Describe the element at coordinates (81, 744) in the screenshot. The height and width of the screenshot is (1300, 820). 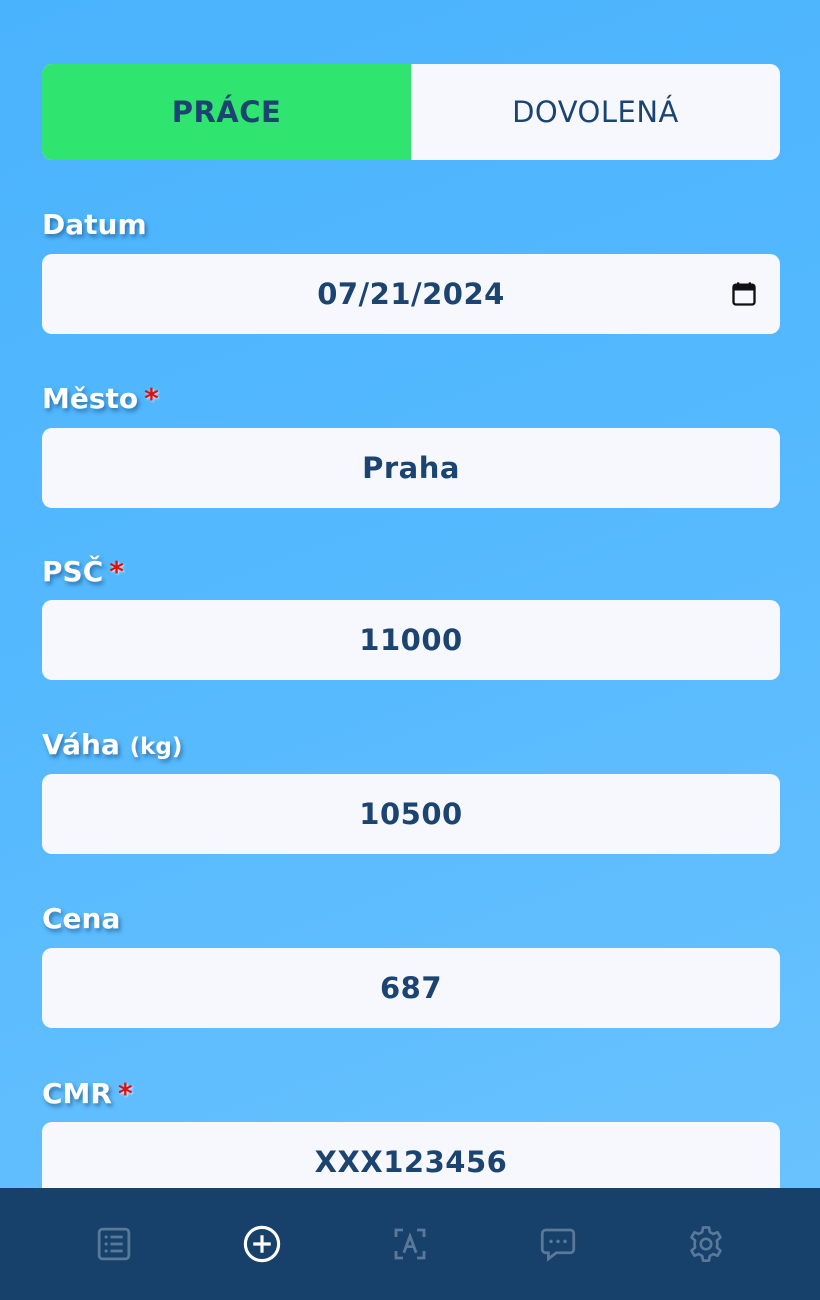
I see `weight-label-text: Váha` at that location.